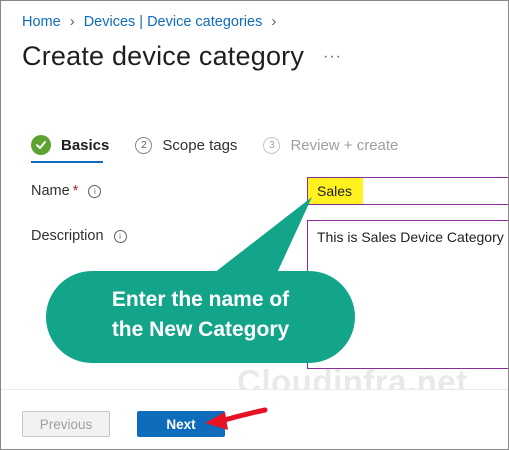 Image resolution: width=509 pixels, height=450 pixels. I want to click on previous-button: Previous, so click(66, 424).